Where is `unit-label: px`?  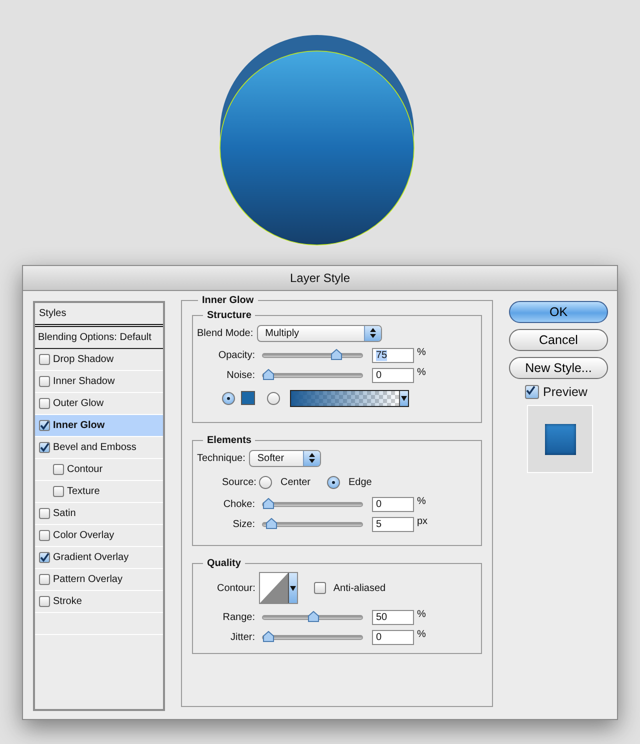 unit-label: px is located at coordinates (422, 521).